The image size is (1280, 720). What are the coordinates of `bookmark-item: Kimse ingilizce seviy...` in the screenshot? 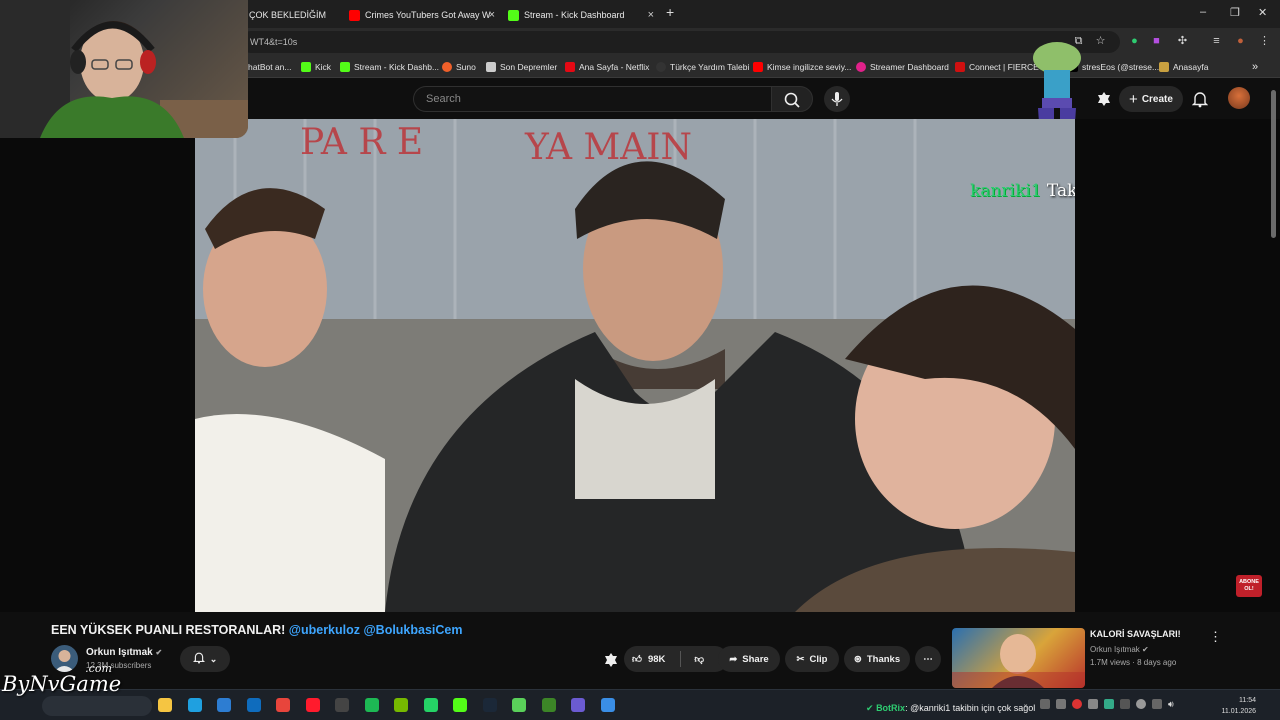 It's located at (802, 67).